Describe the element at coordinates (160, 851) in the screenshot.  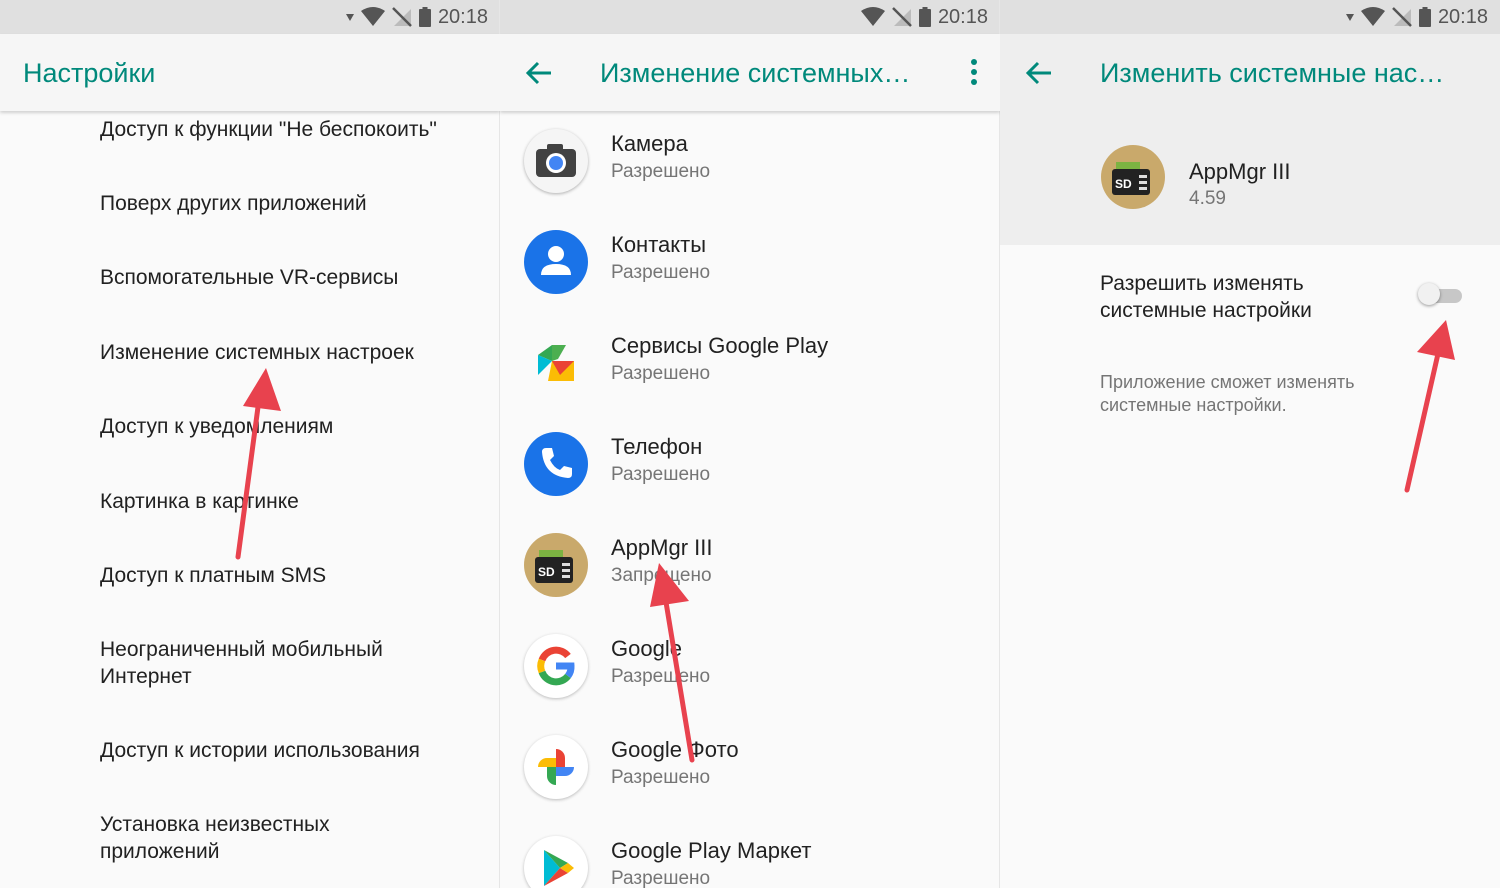
I see `menu-item-label-line2: приложений` at that location.